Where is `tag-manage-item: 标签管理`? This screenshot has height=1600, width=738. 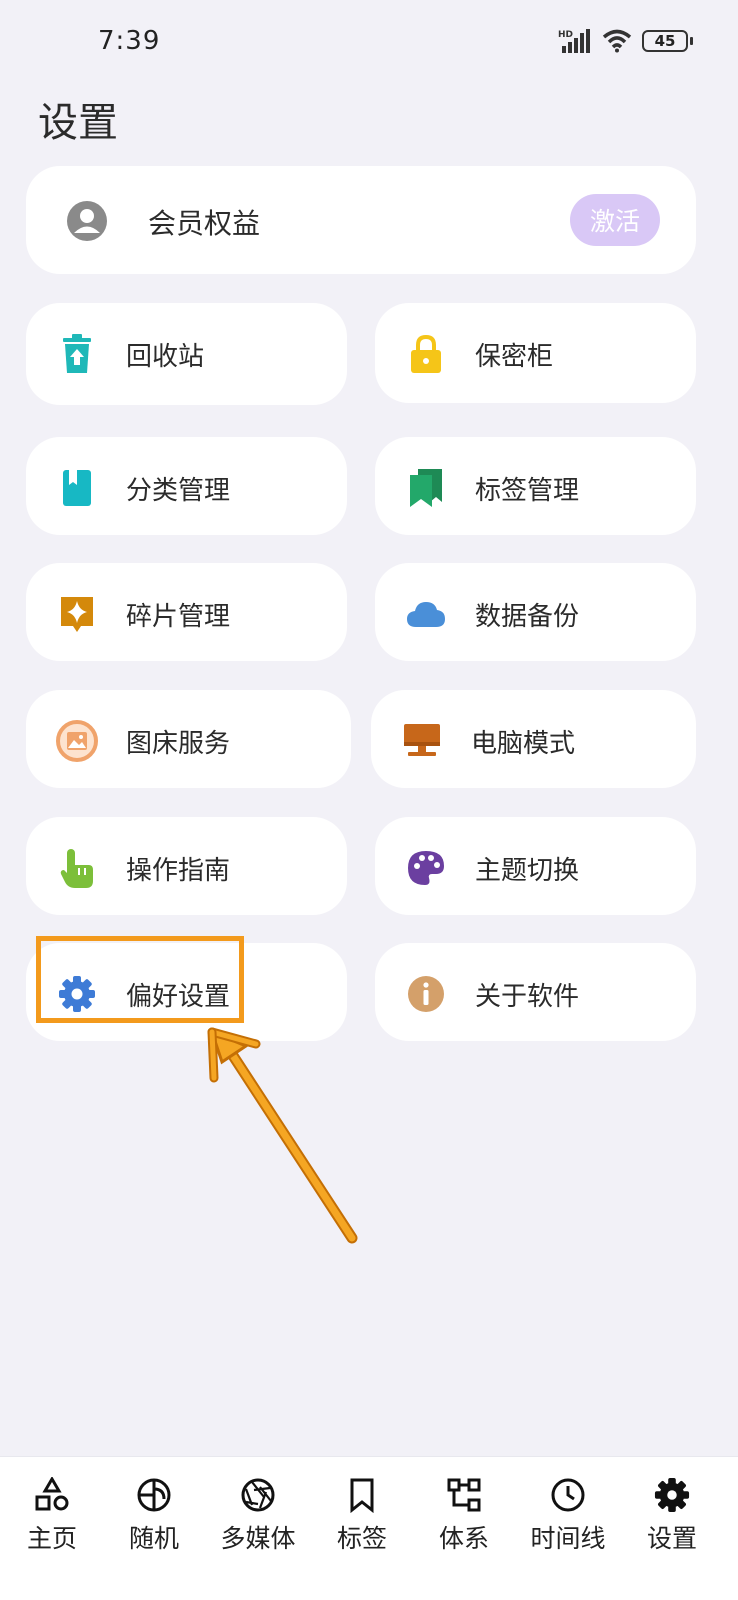
tag-manage-item: 标签管理 is located at coordinates (535, 486).